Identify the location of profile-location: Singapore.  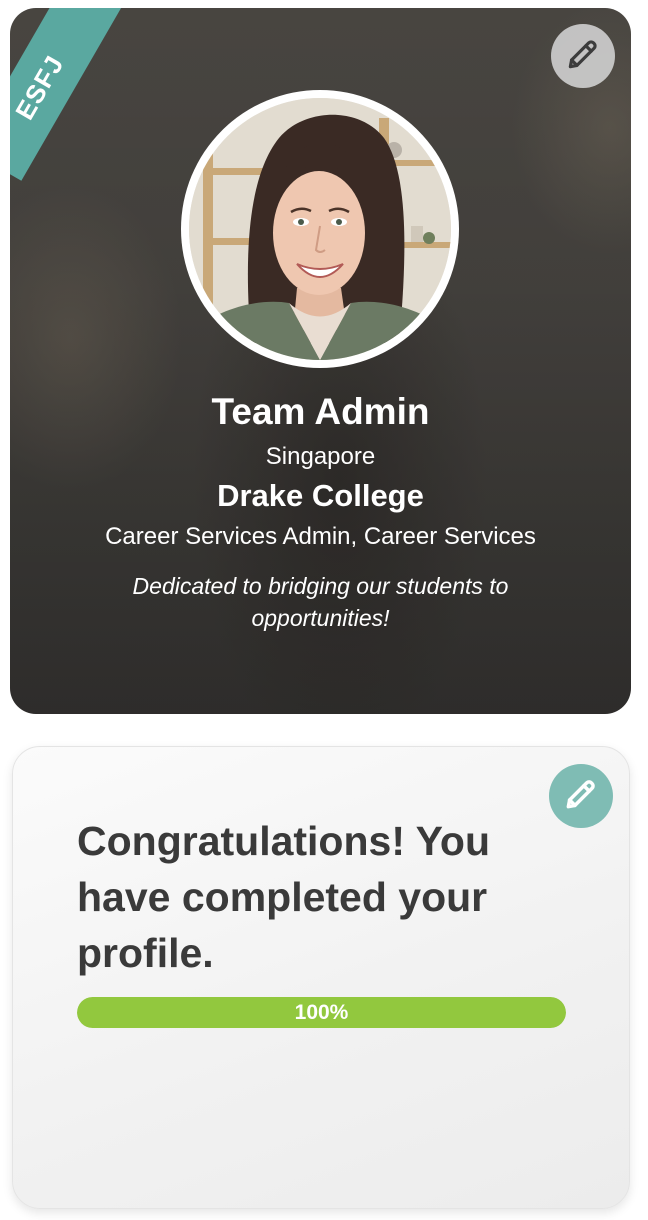
(320, 456).